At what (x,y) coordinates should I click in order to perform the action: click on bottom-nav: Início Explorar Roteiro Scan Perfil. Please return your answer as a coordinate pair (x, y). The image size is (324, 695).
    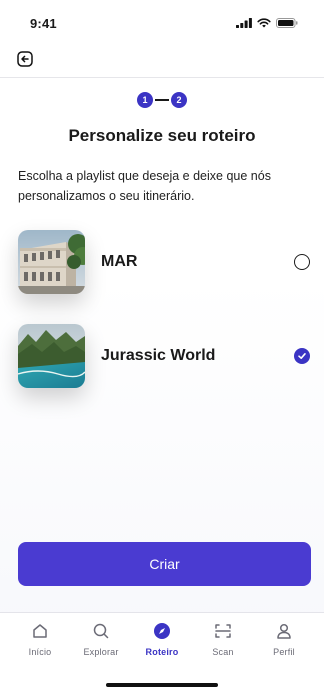
    Looking at the image, I should click on (162, 653).